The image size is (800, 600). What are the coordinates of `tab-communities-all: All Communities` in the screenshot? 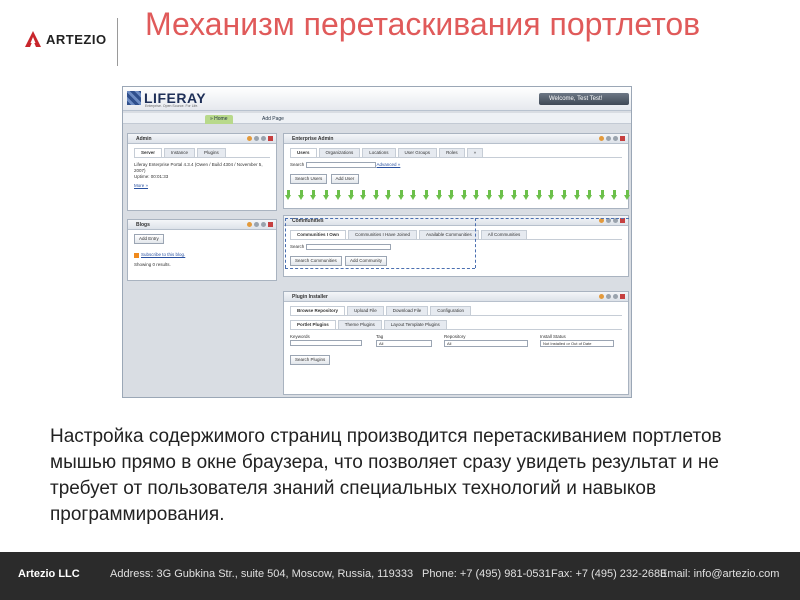 It's located at (504, 234).